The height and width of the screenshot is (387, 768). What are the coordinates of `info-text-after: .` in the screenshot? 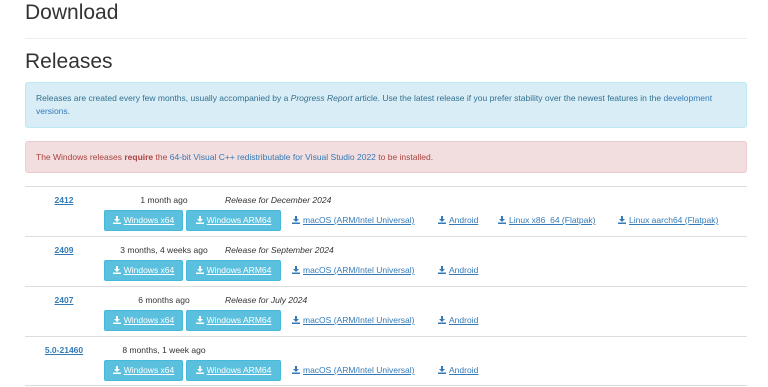 It's located at (69, 111).